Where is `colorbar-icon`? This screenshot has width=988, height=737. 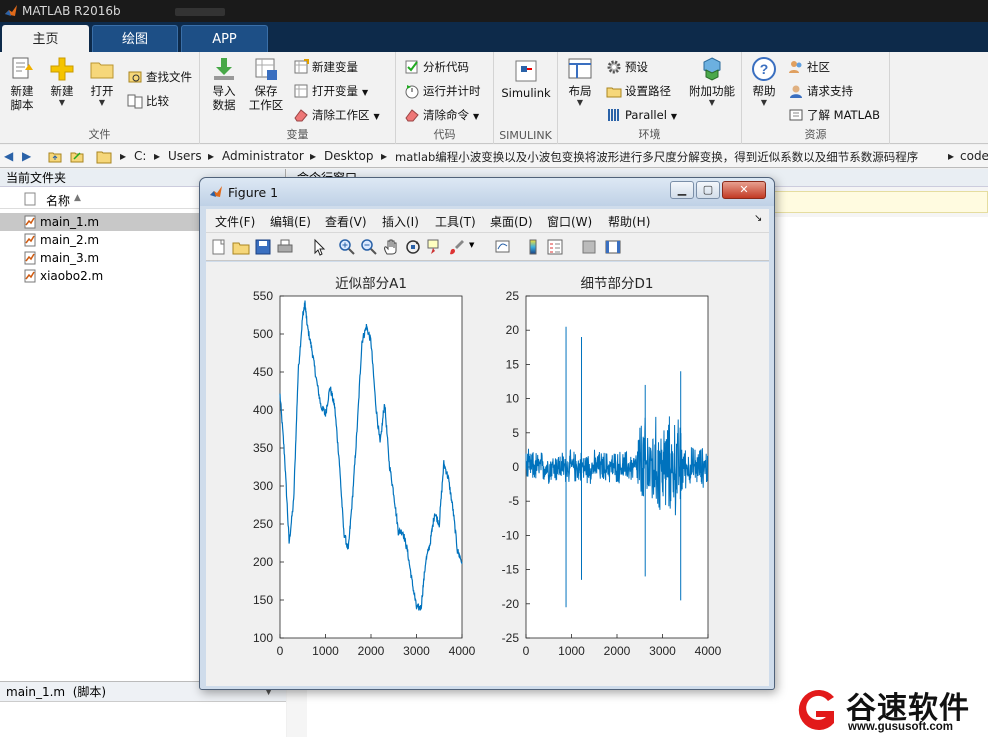
colorbar-icon is located at coordinates (533, 247).